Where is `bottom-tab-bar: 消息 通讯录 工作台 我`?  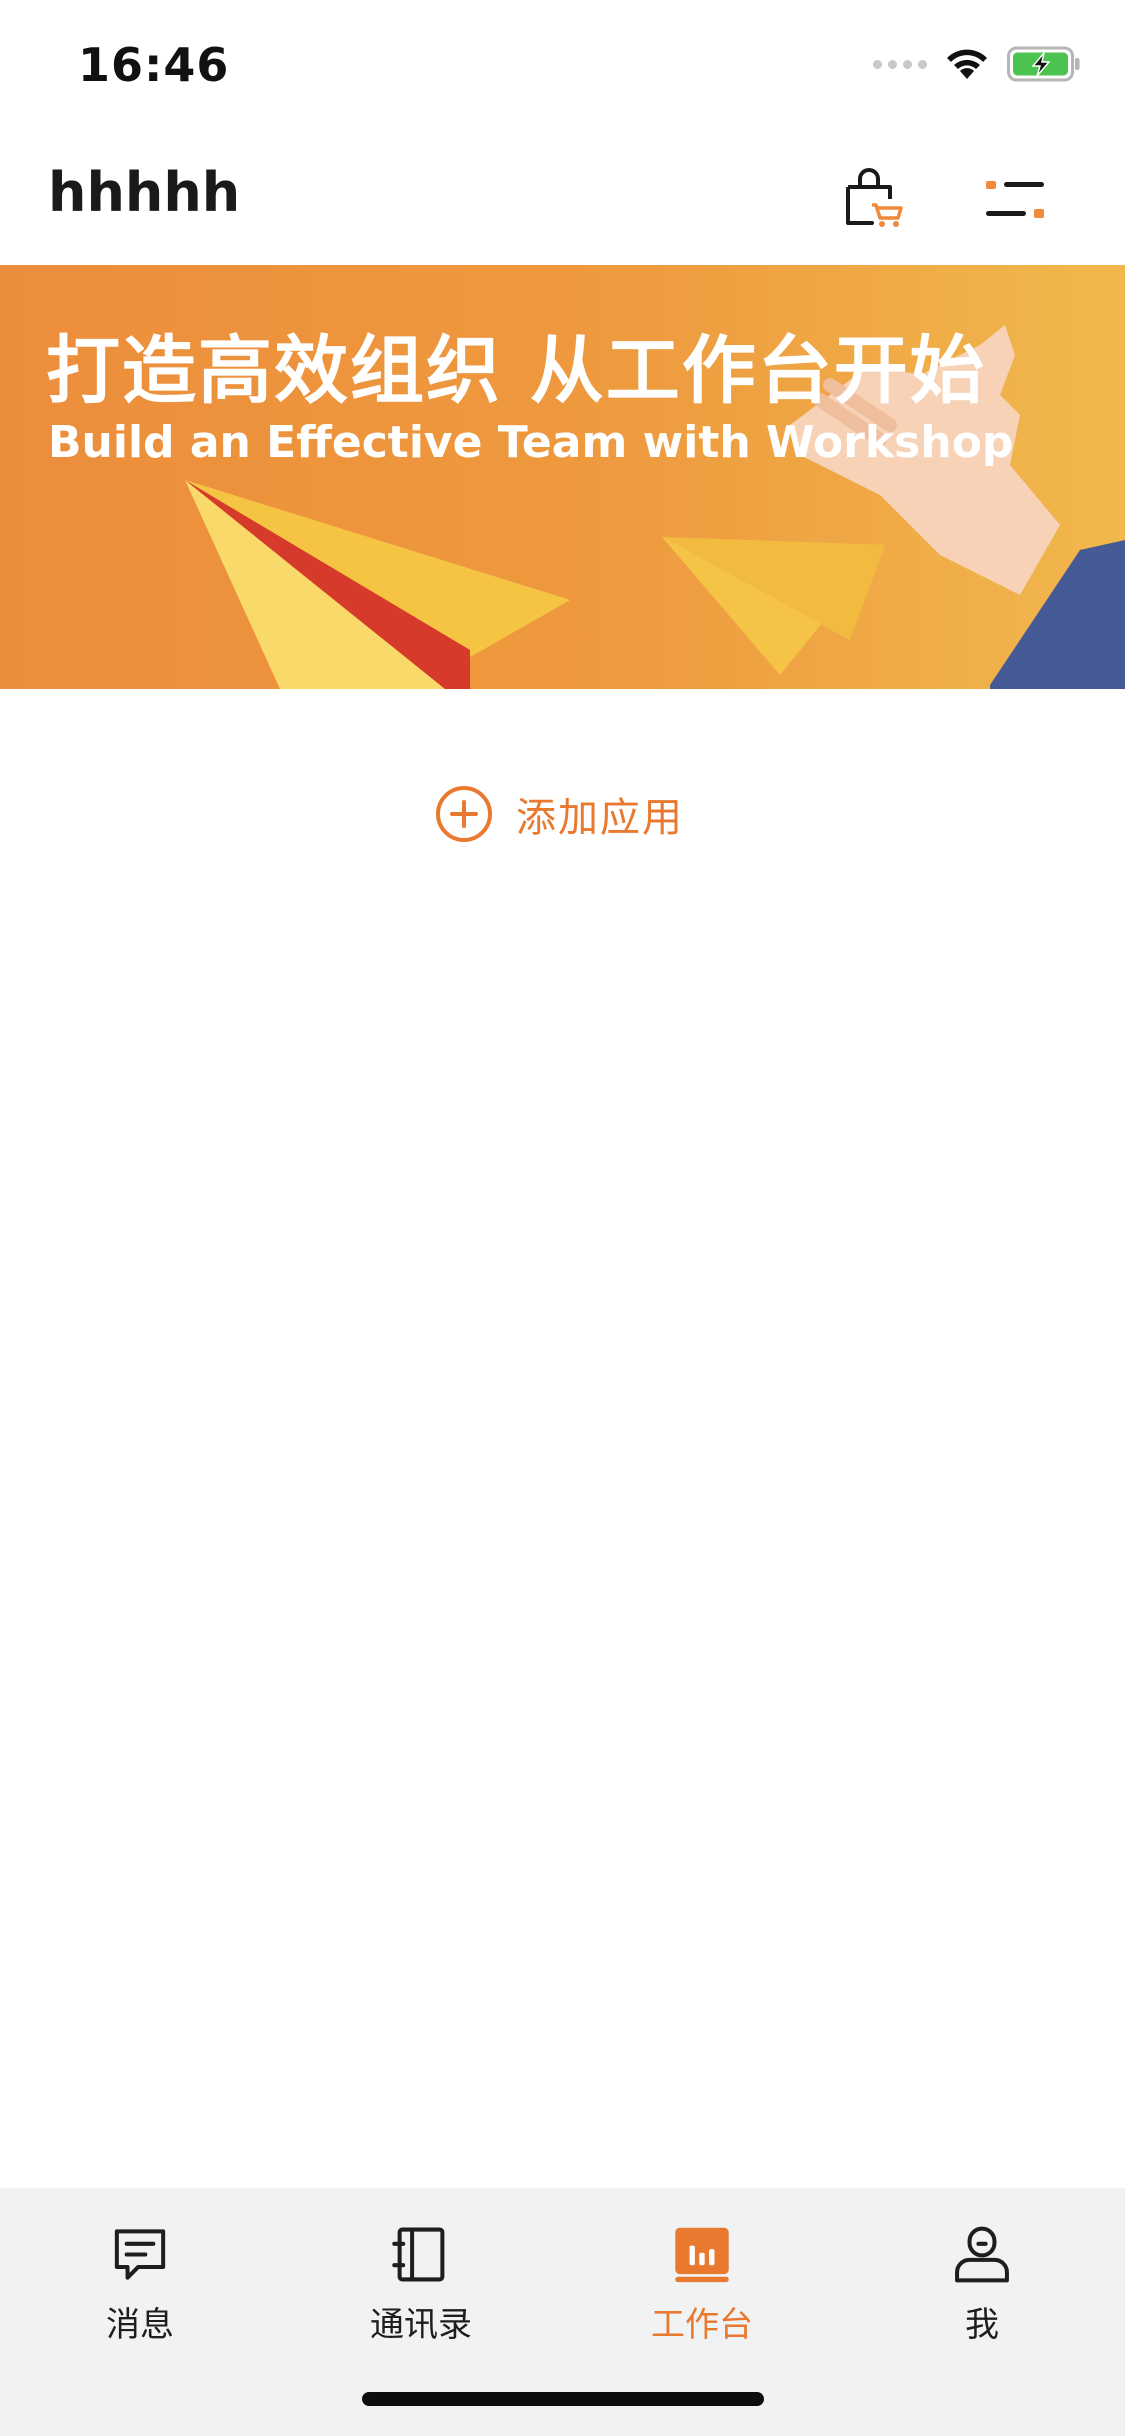 bottom-tab-bar: 消息 通讯录 工作台 我 is located at coordinates (562, 2312).